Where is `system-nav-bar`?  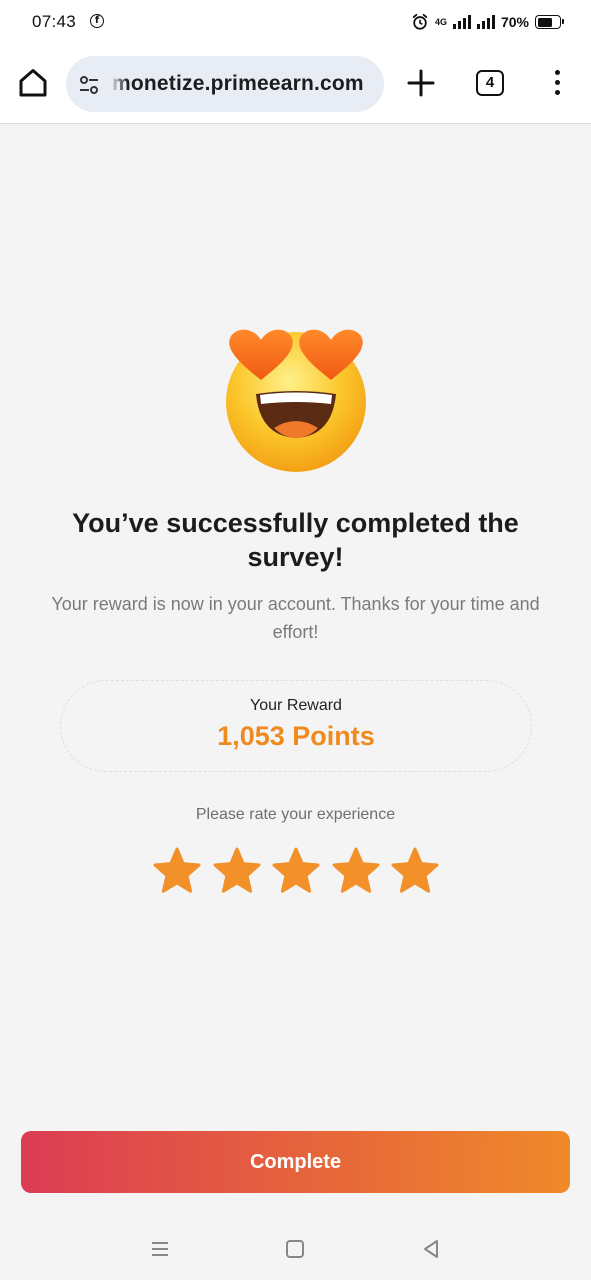 system-nav-bar is located at coordinates (295, 1250).